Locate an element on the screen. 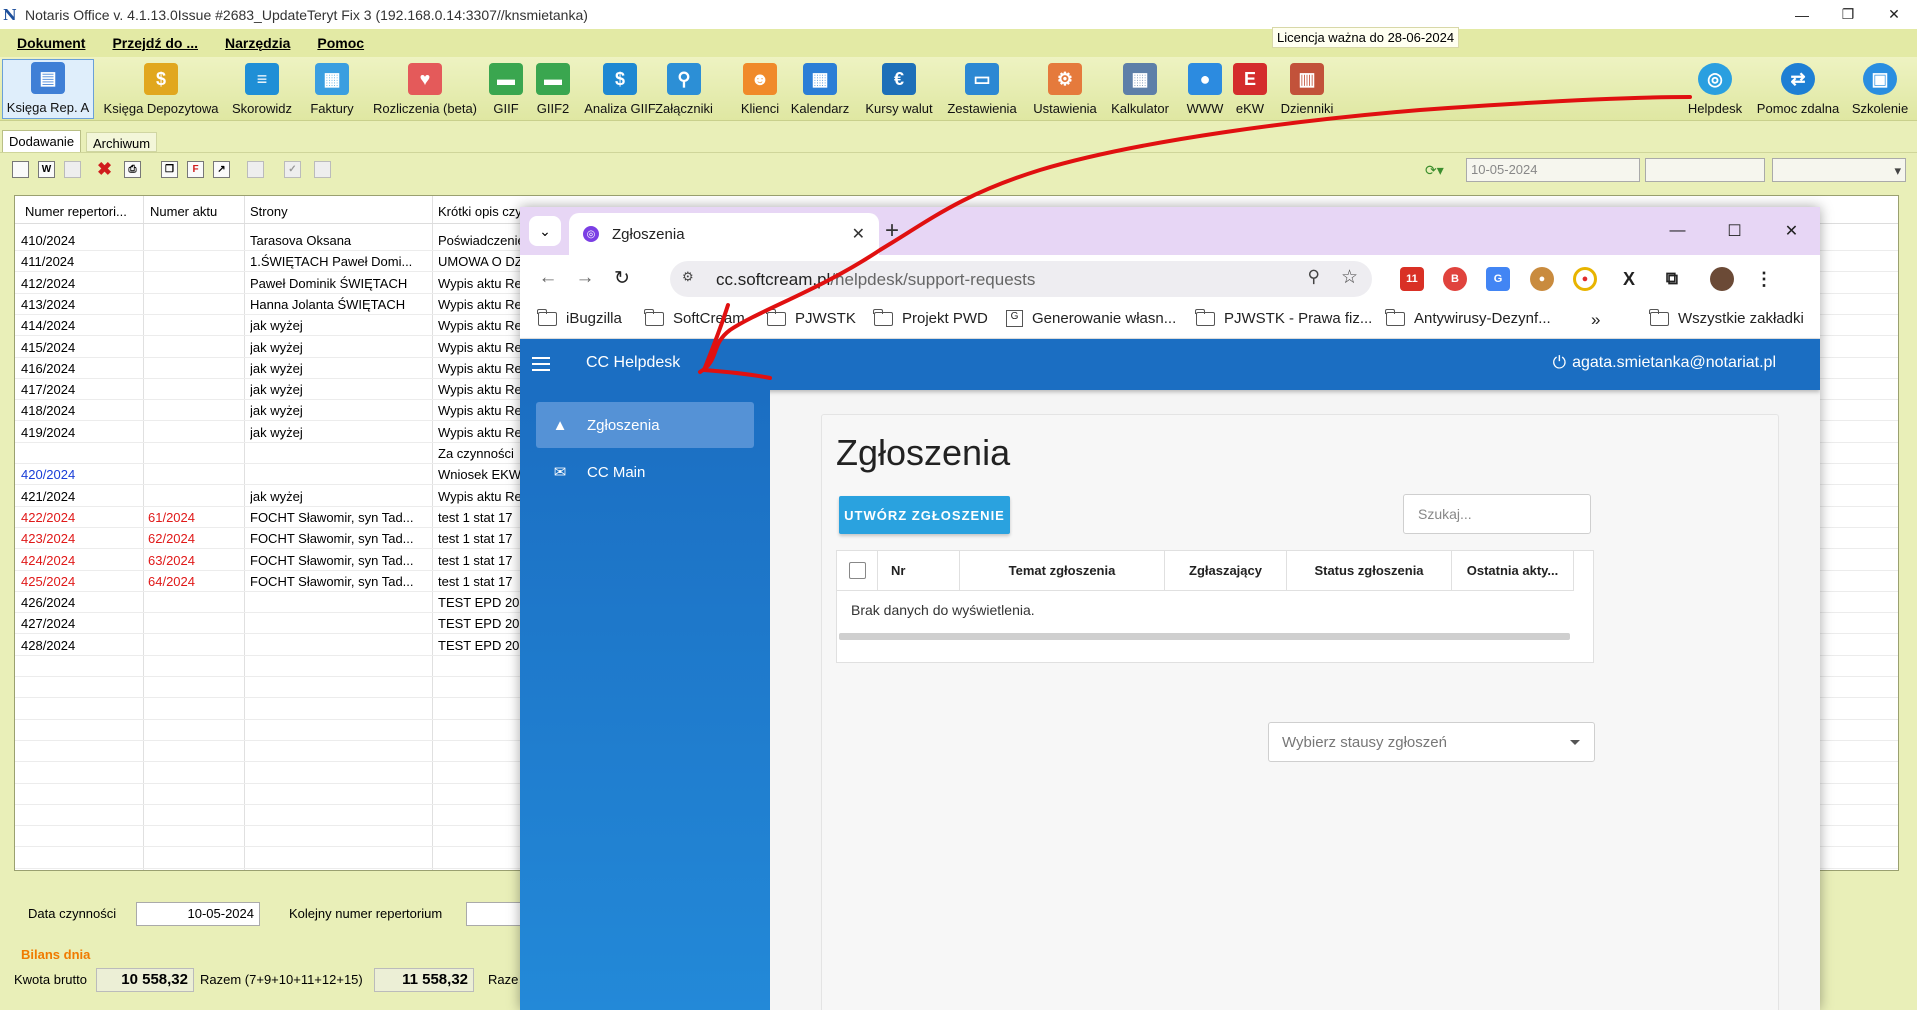 Image resolution: width=1917 pixels, height=1010 pixels. folder-icon is located at coordinates (72, 169).